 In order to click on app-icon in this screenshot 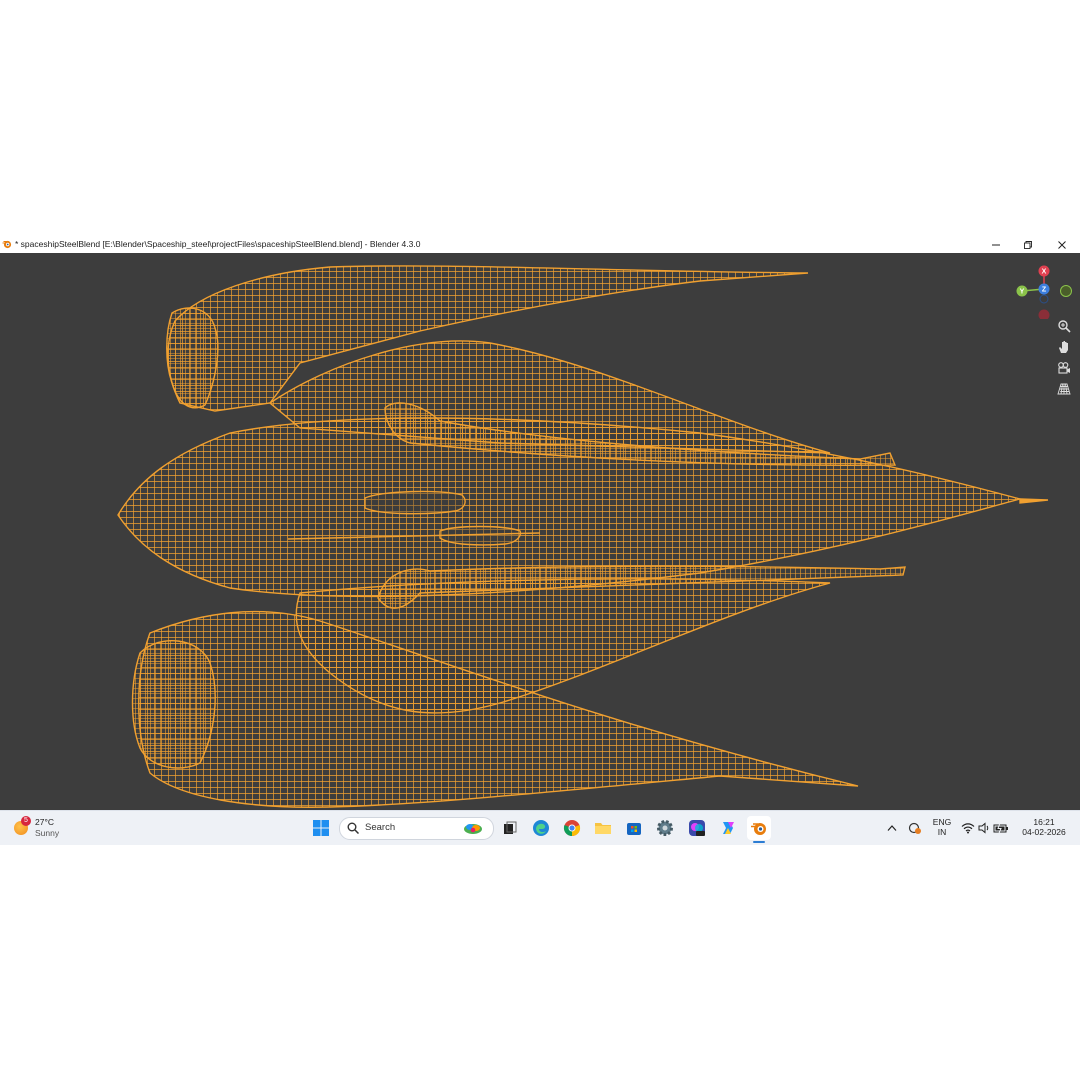, I will do `click(697, 828)`.